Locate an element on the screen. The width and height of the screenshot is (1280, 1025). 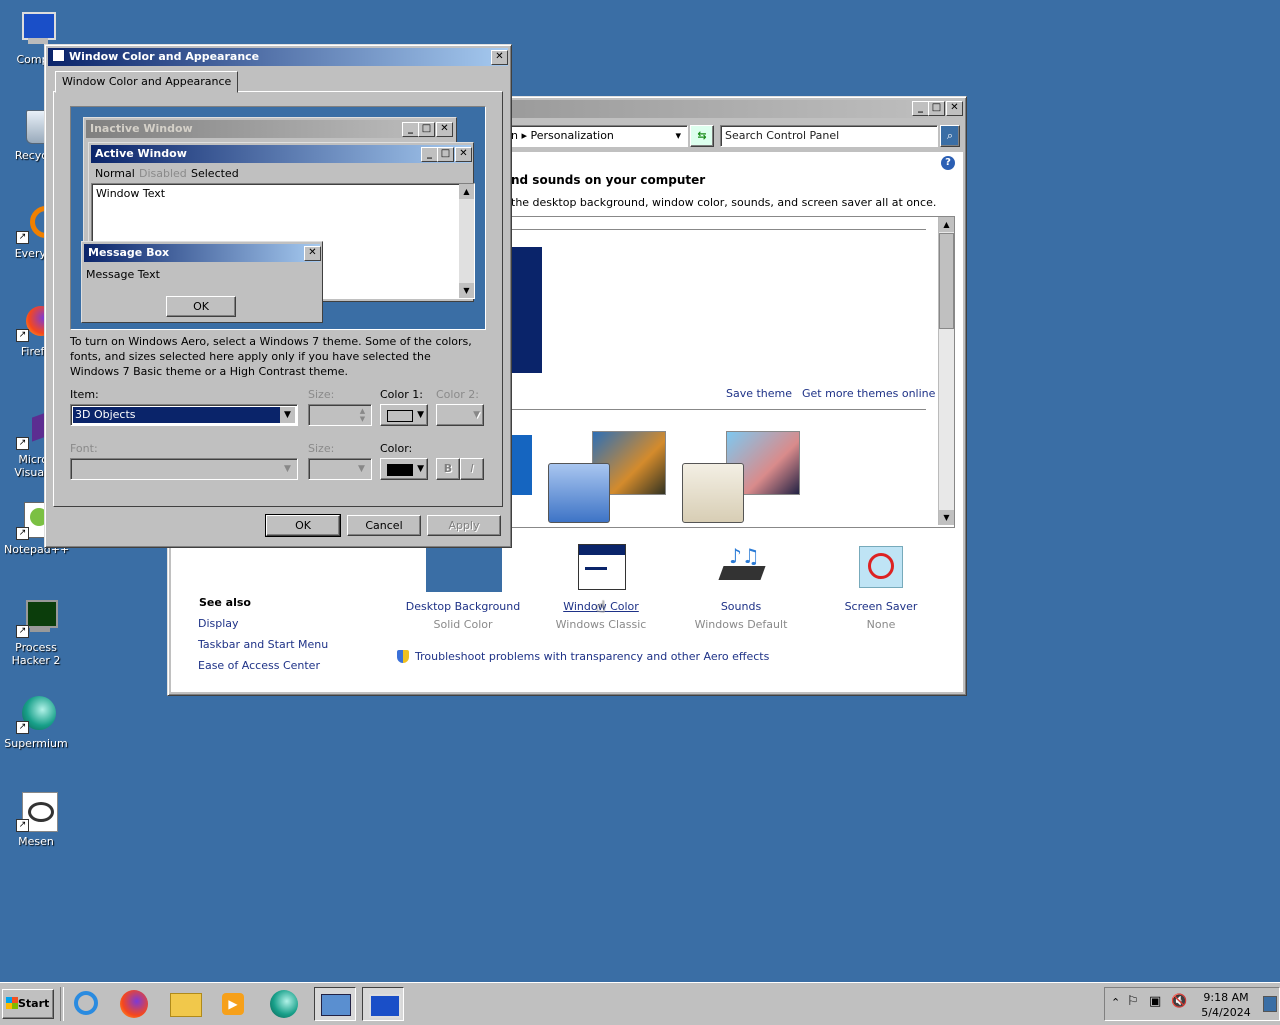
see-also-ease-of-access-link: Ease of Access Center is located at coordinates (259, 665).